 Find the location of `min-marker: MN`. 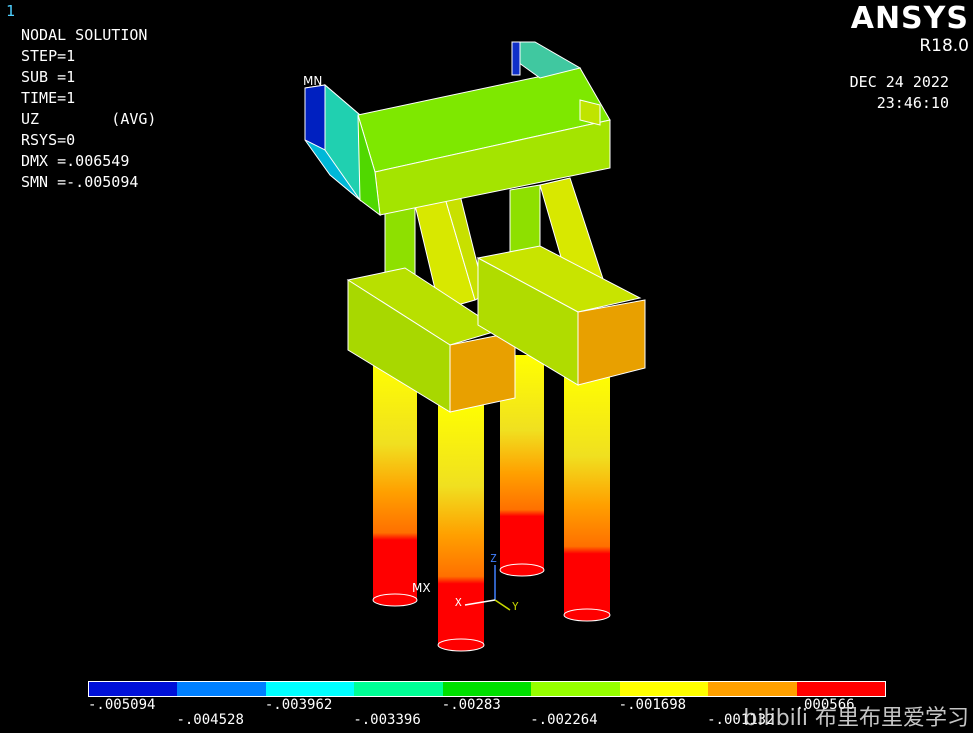

min-marker: MN is located at coordinates (312, 81).